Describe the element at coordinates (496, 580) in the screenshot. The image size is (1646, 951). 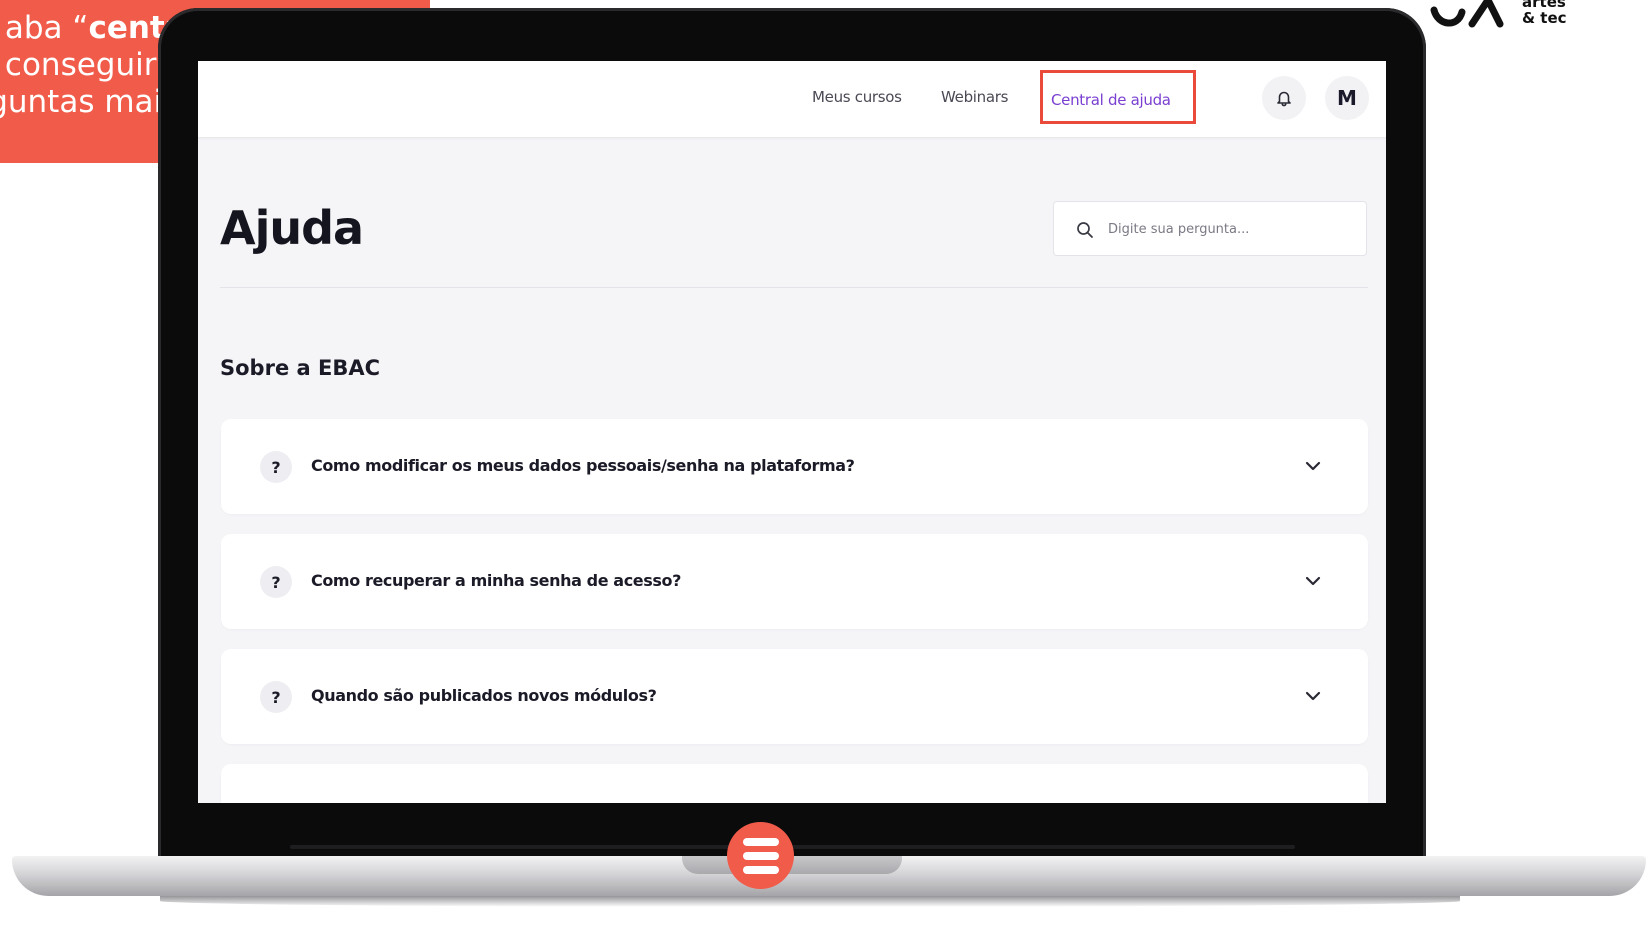
I see `faq-question: Como recuperar a minha senha de acesso?` at that location.